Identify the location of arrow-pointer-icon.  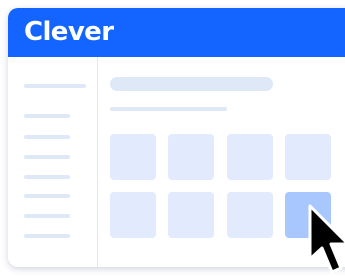
(326, 239).